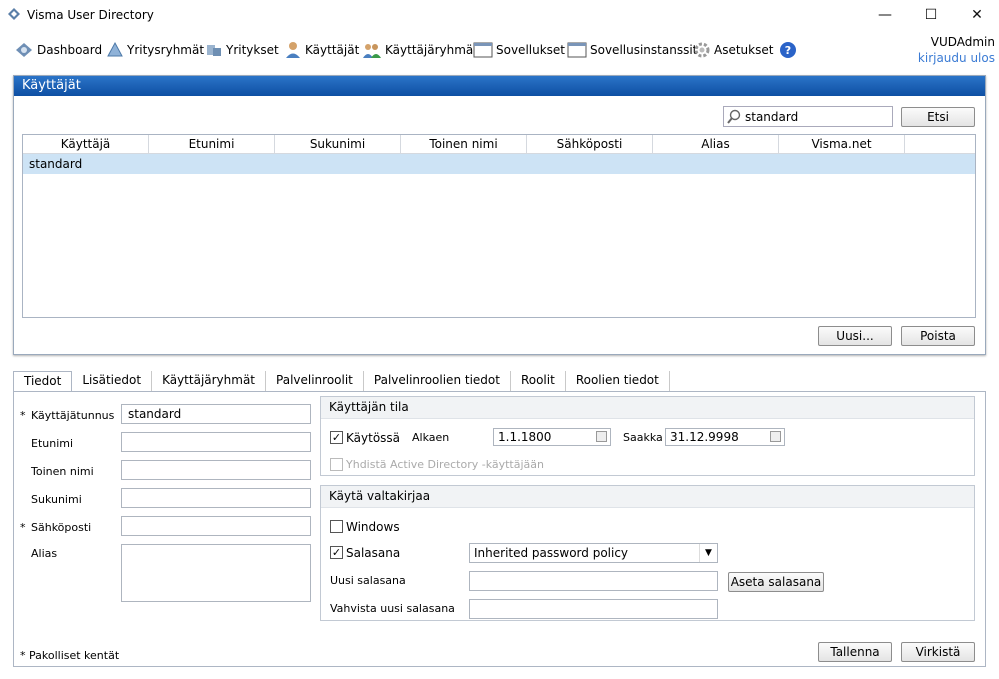 This screenshot has width=999, height=679. I want to click on menu-application-instances: Sovellusinstanssit, so click(632, 50).